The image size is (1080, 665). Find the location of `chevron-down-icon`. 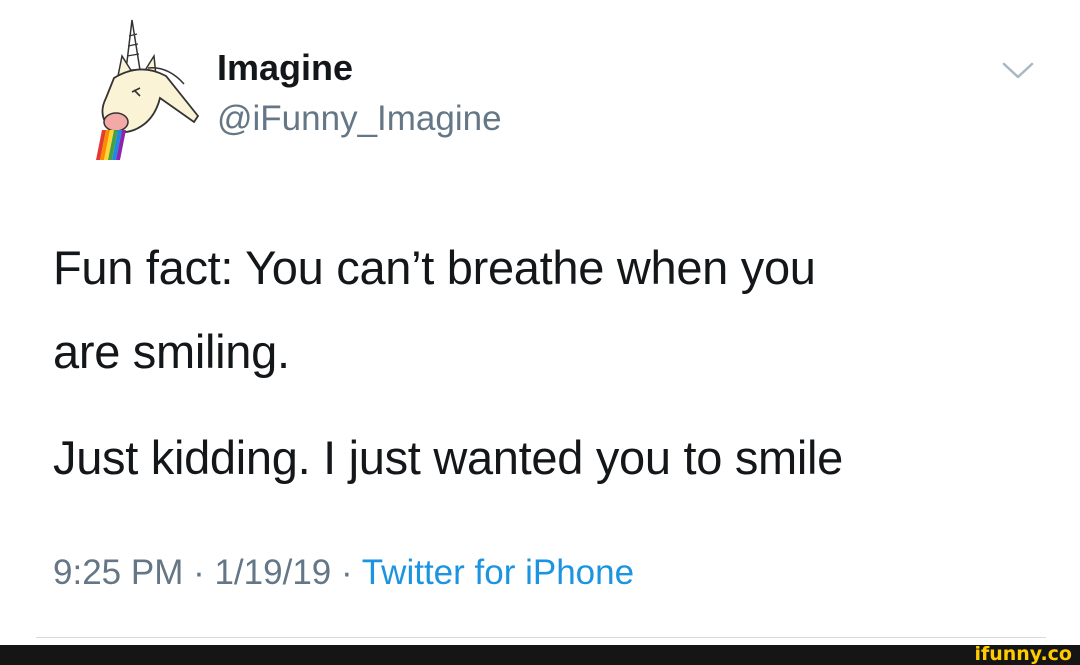

chevron-down-icon is located at coordinates (1018, 70).